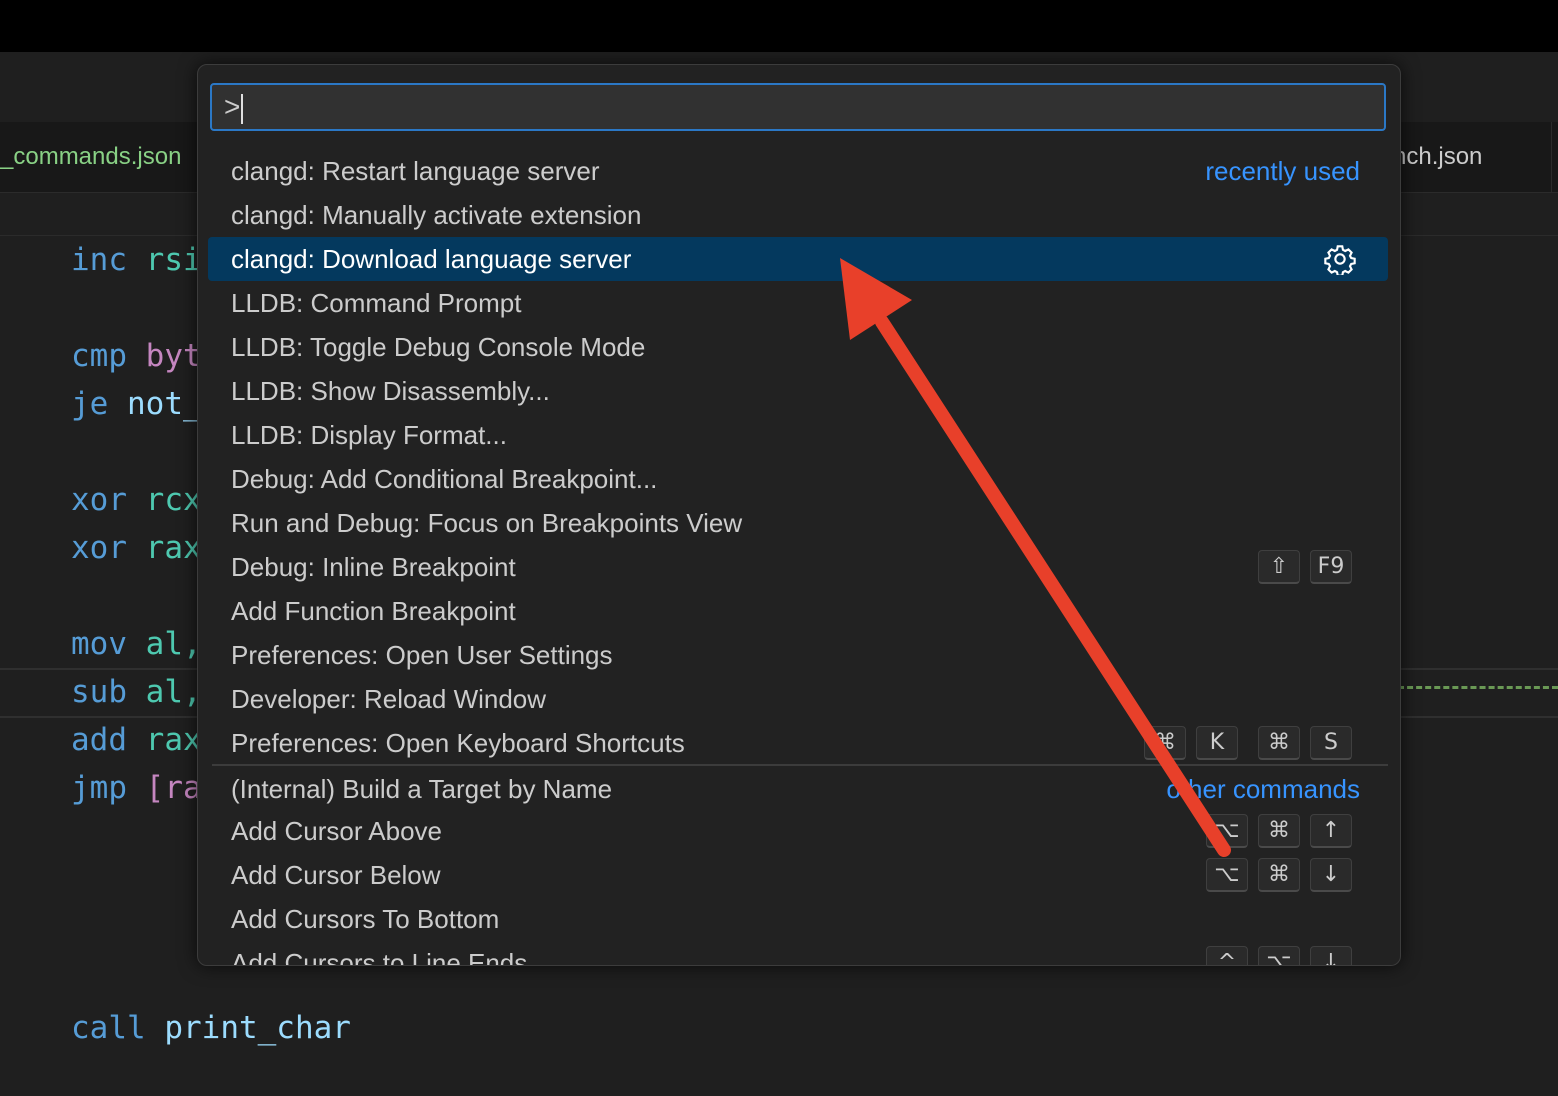 The width and height of the screenshot is (1558, 1096). Describe the element at coordinates (99, 692) in the screenshot. I see `code-instruction: sub` at that location.